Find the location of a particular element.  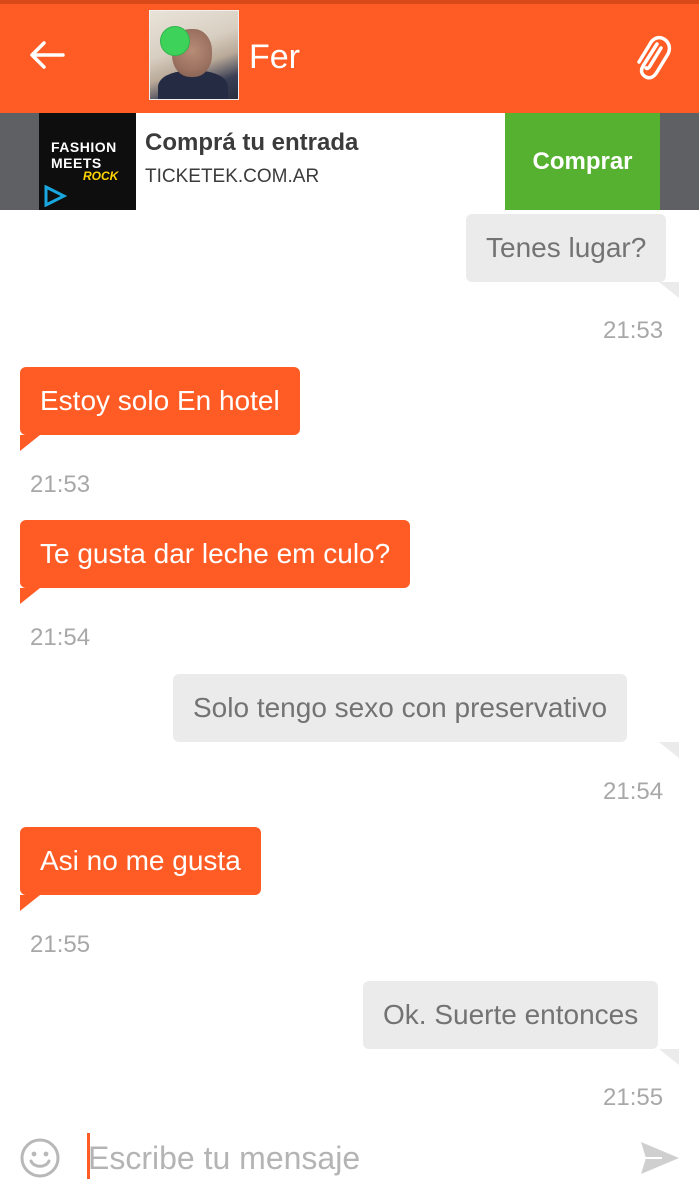

message-bubble-outgoing: Solo tengo sexo con preservativo is located at coordinates (400, 708).